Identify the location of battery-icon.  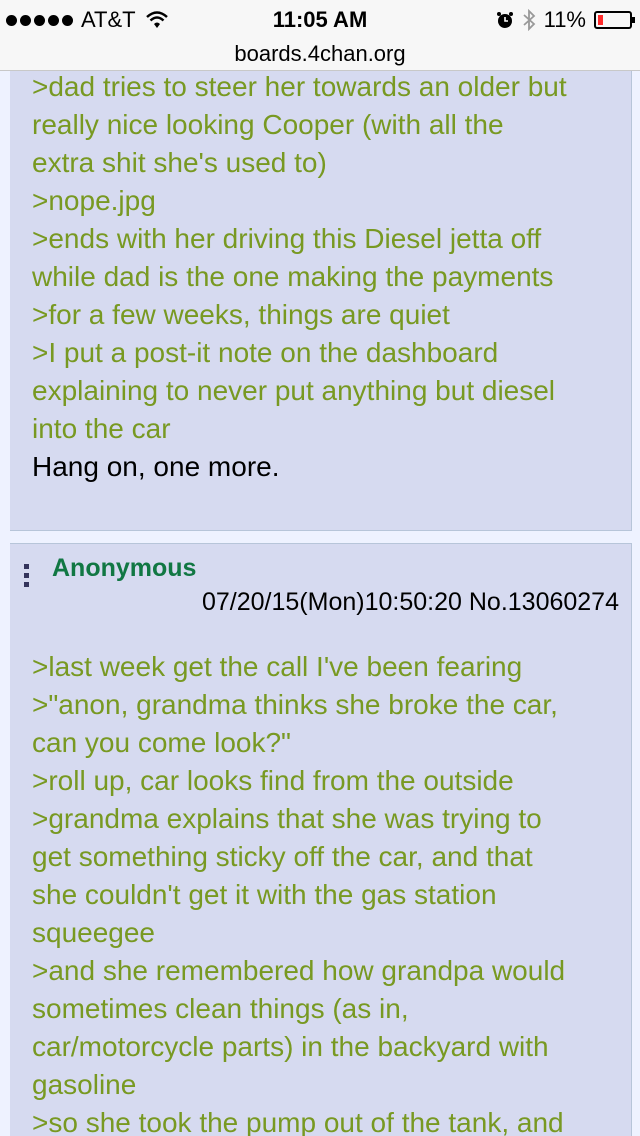
(614, 20).